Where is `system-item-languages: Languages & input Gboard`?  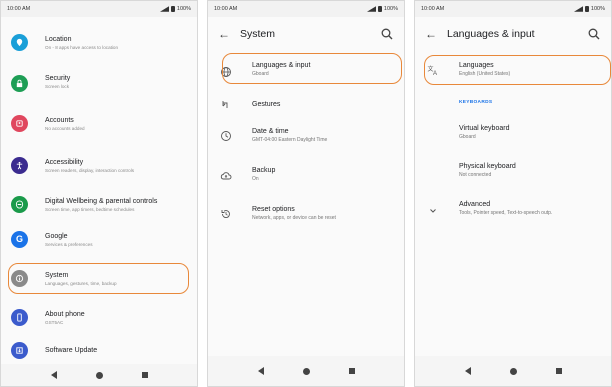
system-item-languages: Languages & input Gboard is located at coordinates (306, 72).